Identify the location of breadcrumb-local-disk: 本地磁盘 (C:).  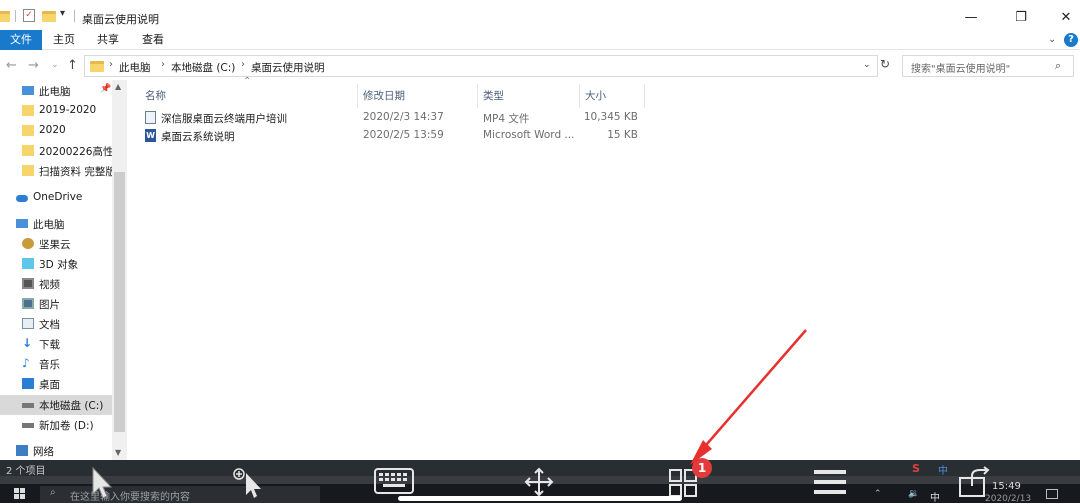
(203, 67).